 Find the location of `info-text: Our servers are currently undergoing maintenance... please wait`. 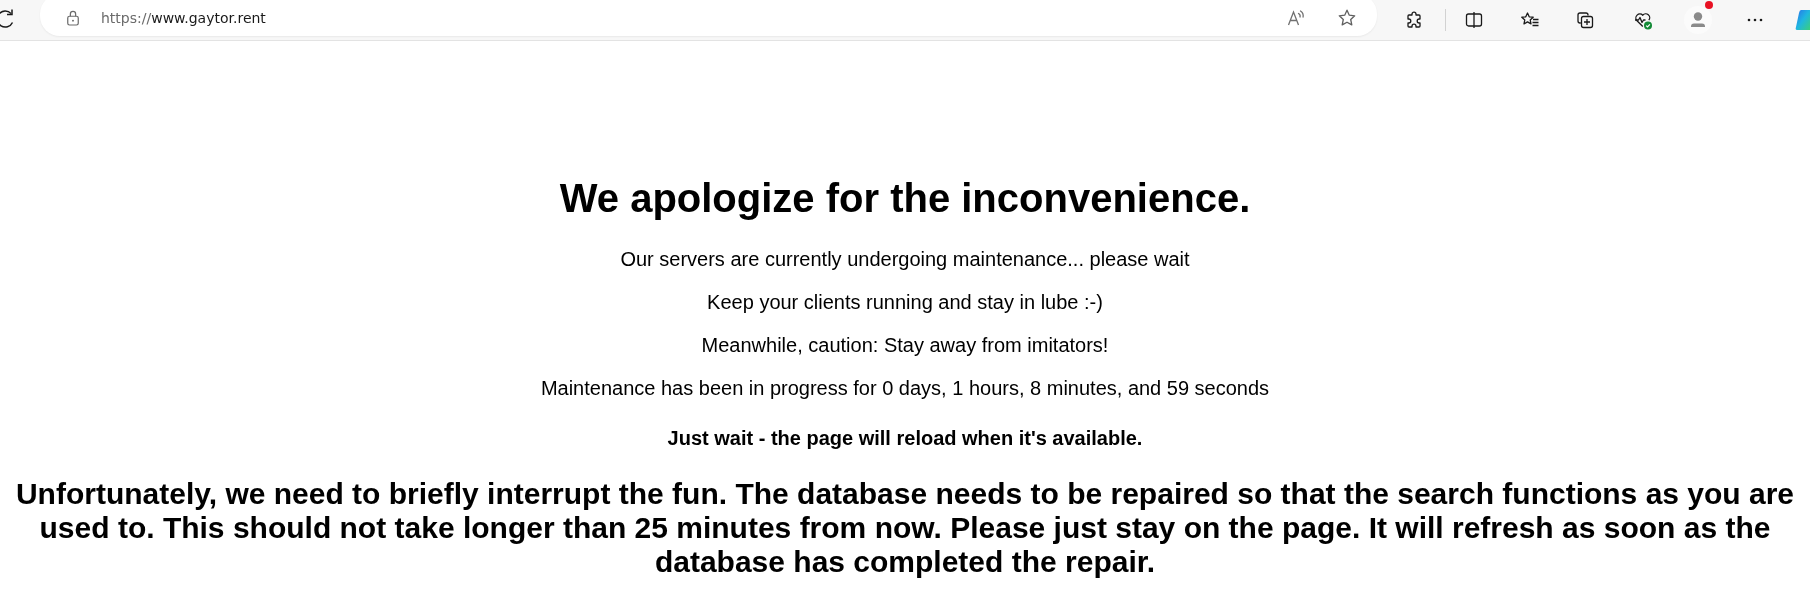

info-text: Our servers are currently undergoing maintenance... please wait is located at coordinates (905, 259).